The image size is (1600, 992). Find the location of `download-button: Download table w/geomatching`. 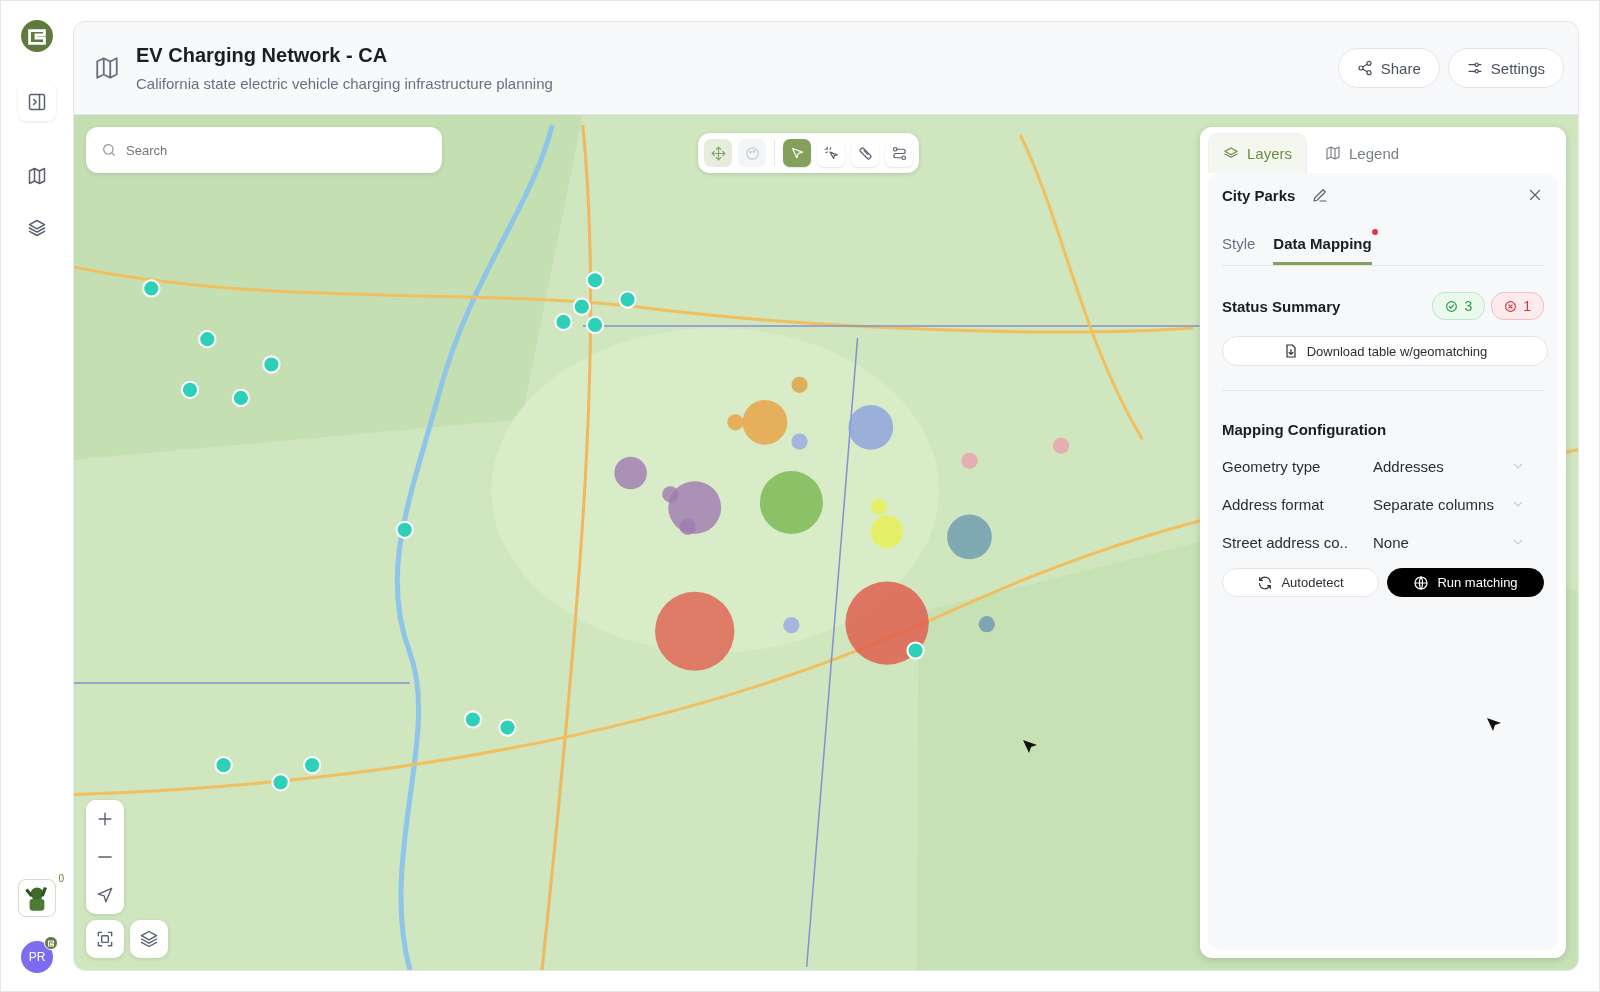

download-button: Download table w/geomatching is located at coordinates (1385, 351).